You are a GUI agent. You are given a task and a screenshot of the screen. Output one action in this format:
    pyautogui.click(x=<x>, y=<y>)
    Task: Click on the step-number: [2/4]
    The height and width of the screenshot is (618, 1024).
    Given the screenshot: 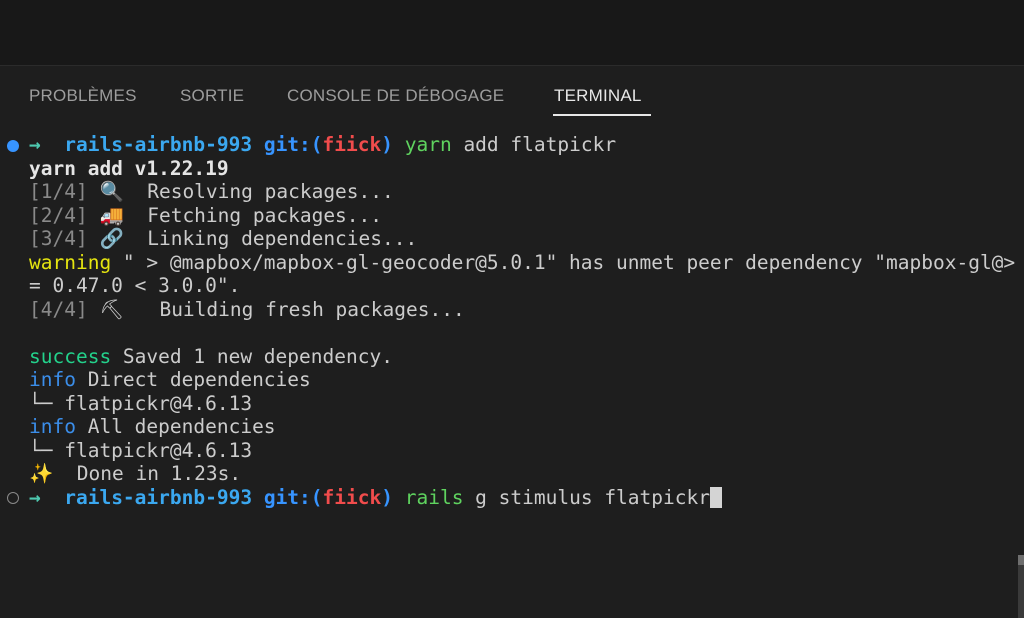 What is the action you would take?
    pyautogui.click(x=58, y=215)
    